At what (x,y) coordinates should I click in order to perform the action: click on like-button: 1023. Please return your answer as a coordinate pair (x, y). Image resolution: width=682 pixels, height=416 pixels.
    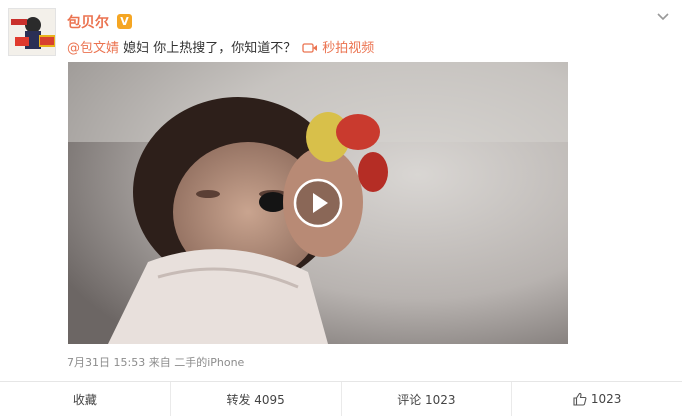
    Looking at the image, I should click on (596, 399).